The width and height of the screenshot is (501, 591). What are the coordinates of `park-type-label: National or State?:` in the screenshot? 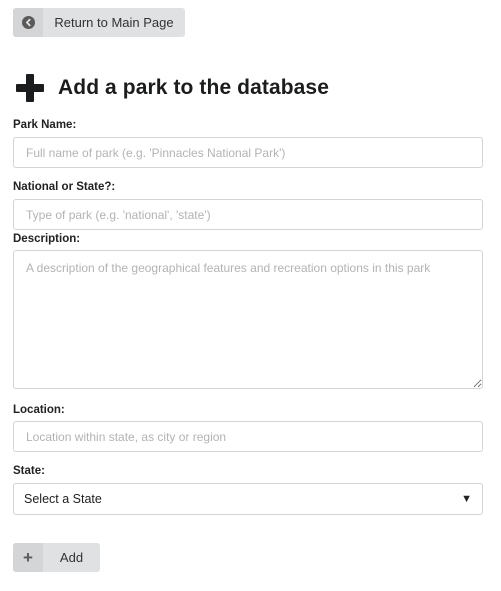 It's located at (64, 187).